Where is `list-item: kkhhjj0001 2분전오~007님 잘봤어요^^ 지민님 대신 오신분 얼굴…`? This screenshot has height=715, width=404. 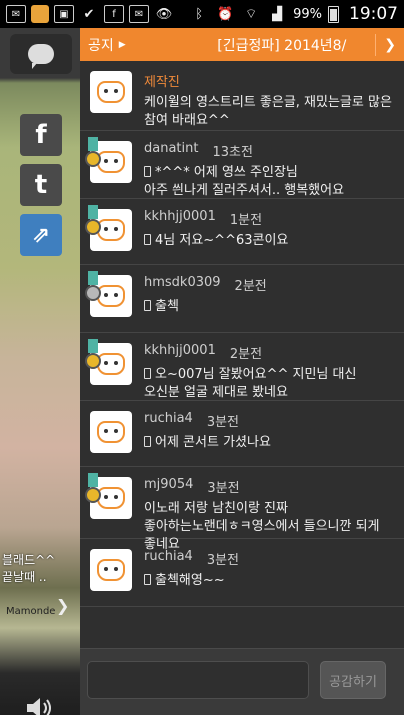 list-item: kkhhjj0001 2분전오~007님 잘봤어요^^ 지민님 대신 오신분 얼굴… is located at coordinates (242, 367).